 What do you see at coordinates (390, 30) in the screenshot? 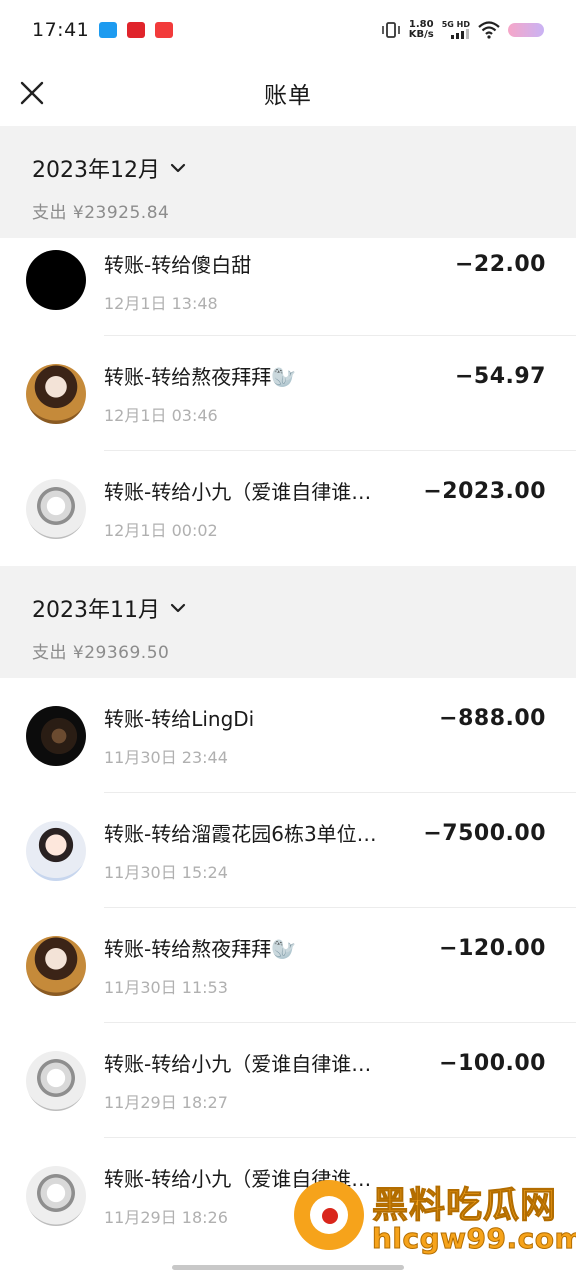
I see `vibrate-icon` at bounding box center [390, 30].